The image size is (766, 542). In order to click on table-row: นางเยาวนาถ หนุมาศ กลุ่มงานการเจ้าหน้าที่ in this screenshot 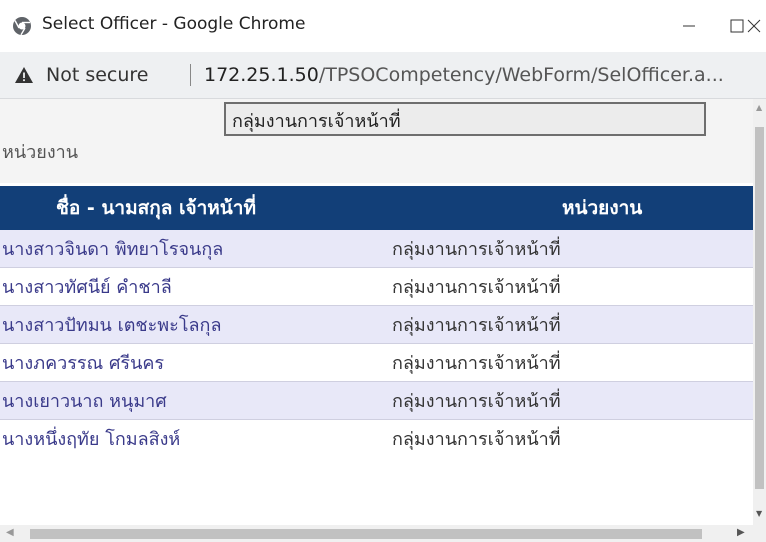, I will do `click(376, 400)`.